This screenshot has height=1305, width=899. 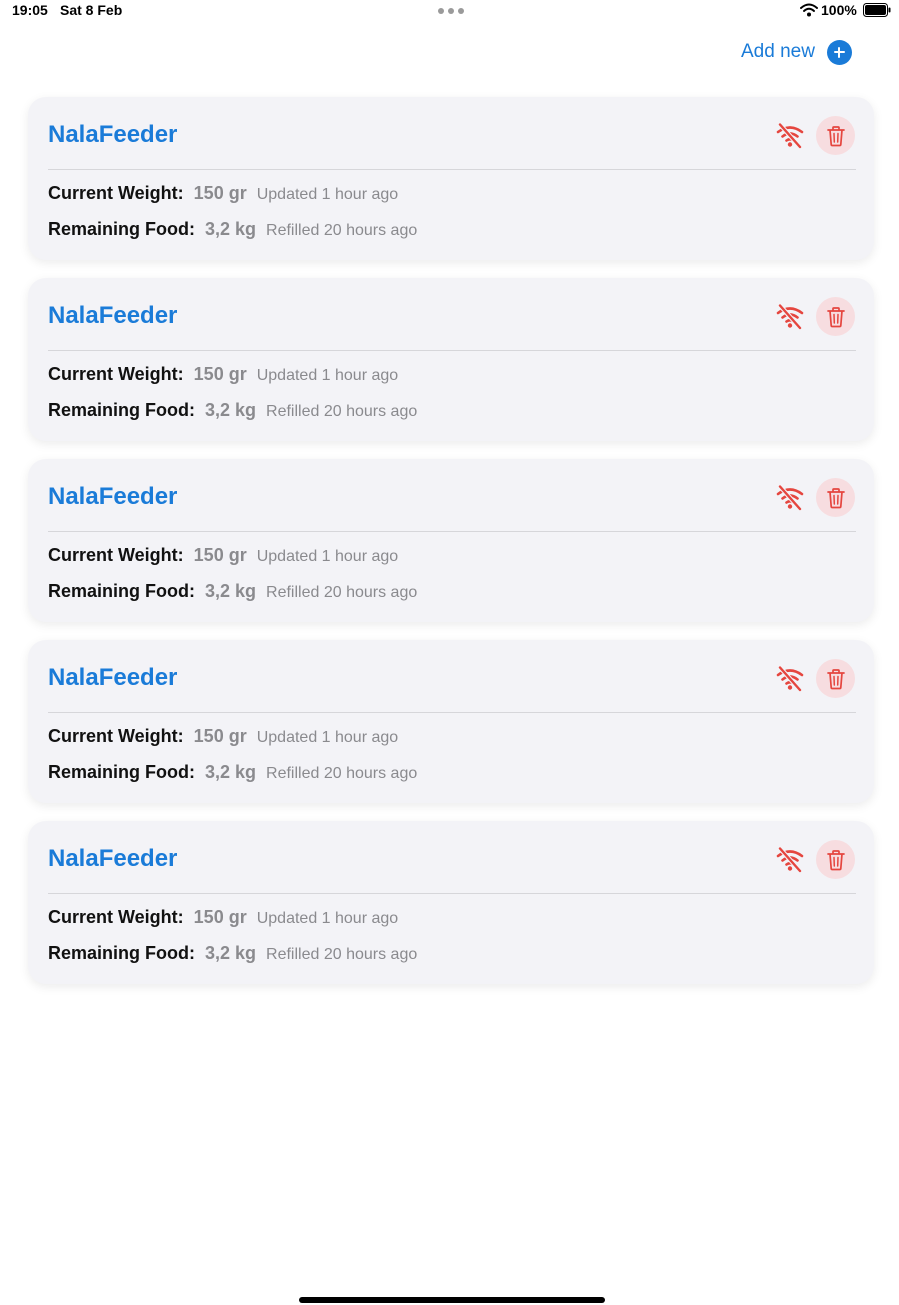 I want to click on home-indicator, so click(x=452, y=1300).